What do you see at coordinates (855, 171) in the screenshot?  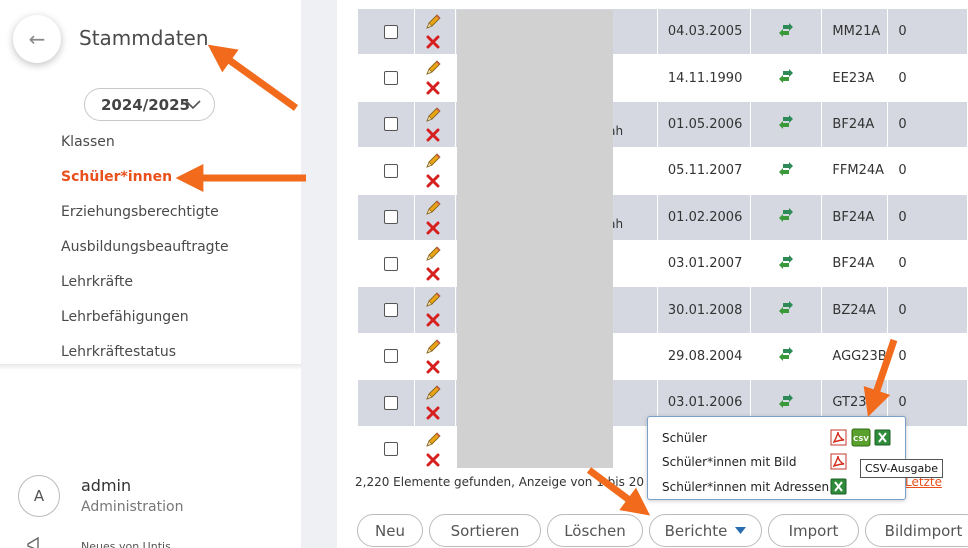 I see `class-cell: FFM24A` at bounding box center [855, 171].